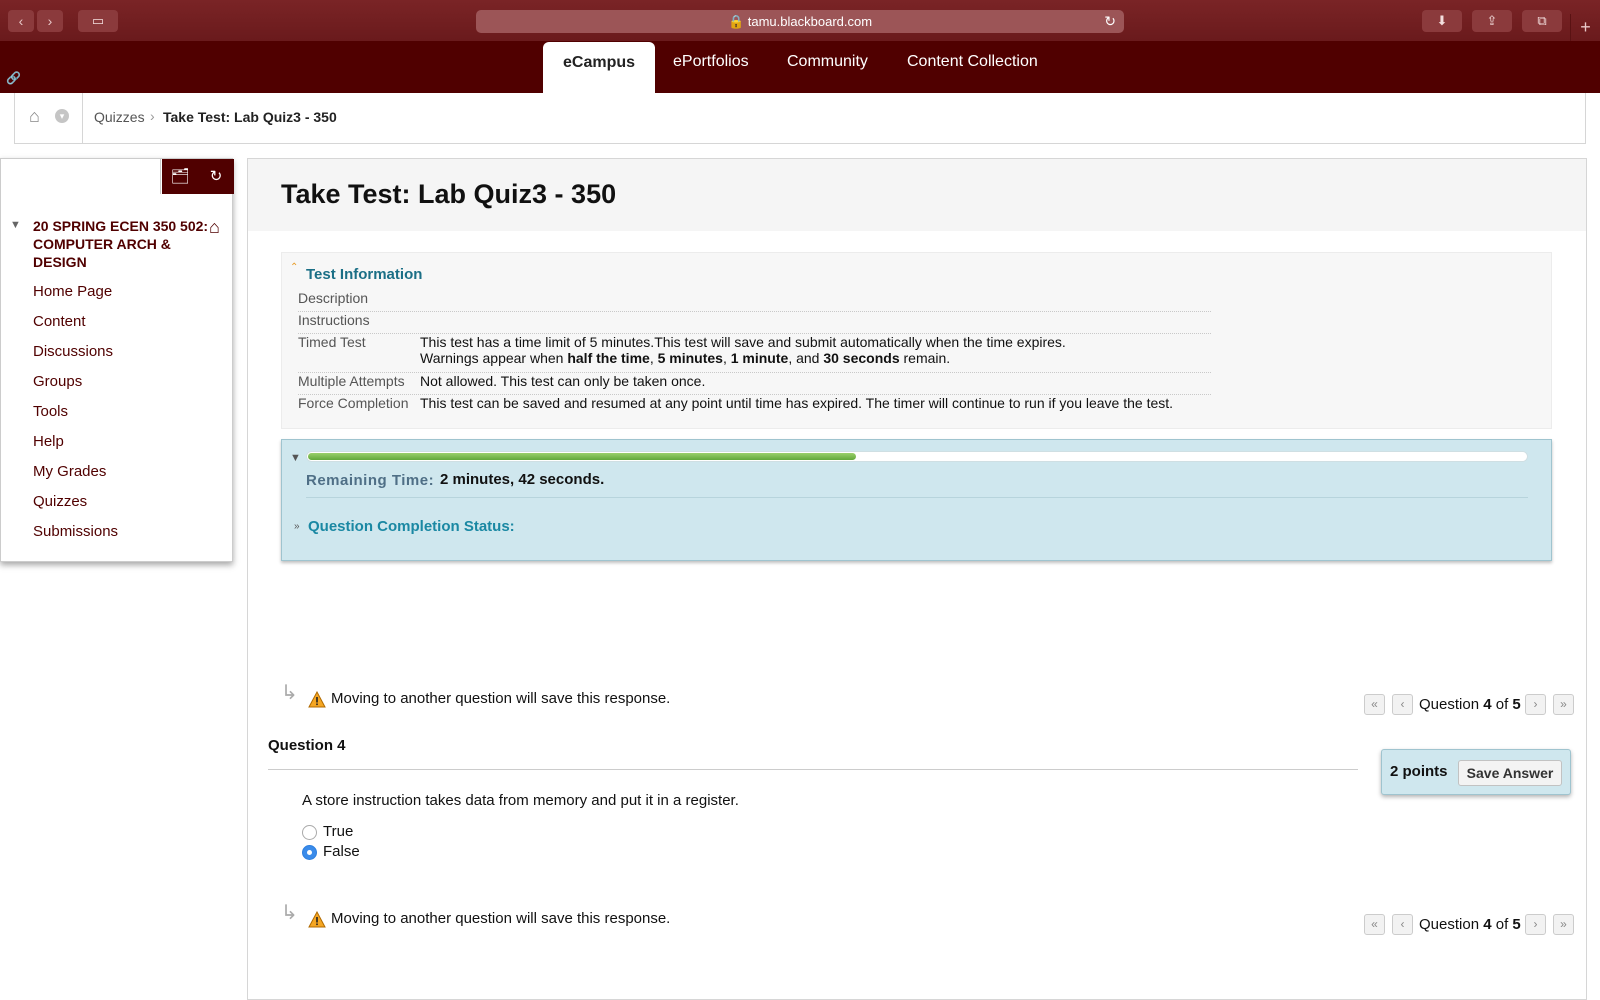 The width and height of the screenshot is (1600, 1000). I want to click on new-tab-button: +, so click(1585, 27).